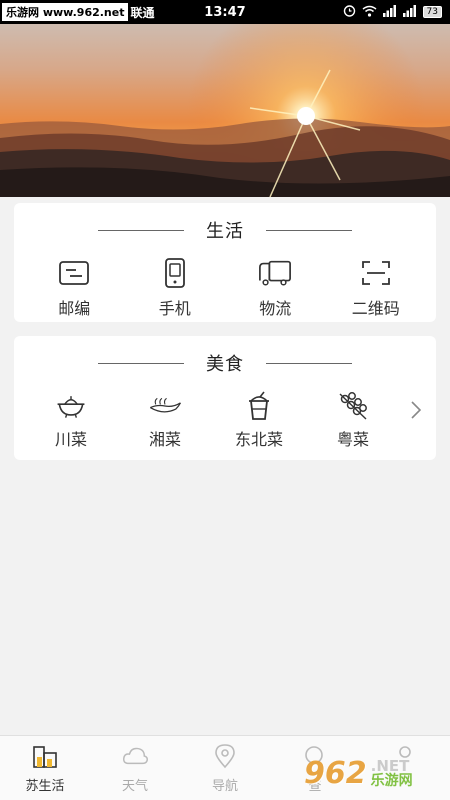  Describe the element at coordinates (225, 756) in the screenshot. I see `location-pin-icon` at that location.